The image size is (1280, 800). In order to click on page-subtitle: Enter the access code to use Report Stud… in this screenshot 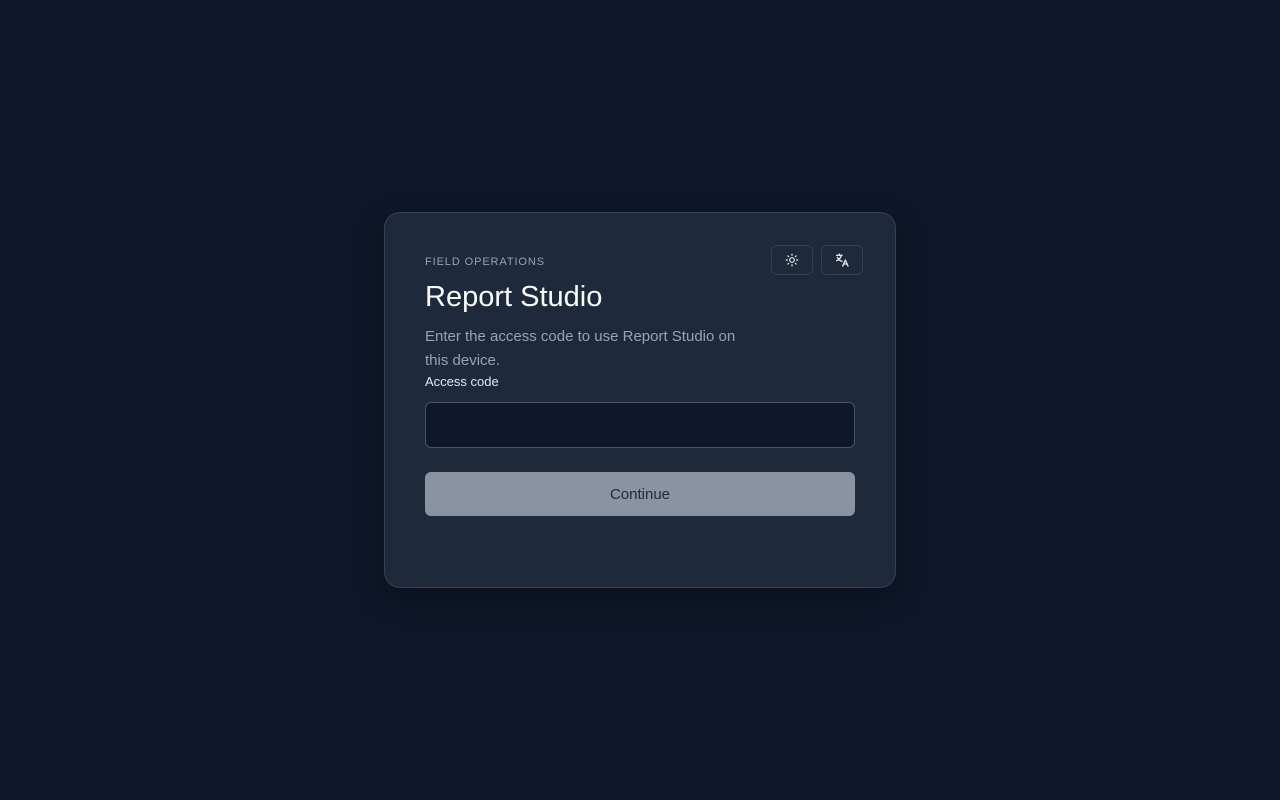, I will do `click(580, 348)`.